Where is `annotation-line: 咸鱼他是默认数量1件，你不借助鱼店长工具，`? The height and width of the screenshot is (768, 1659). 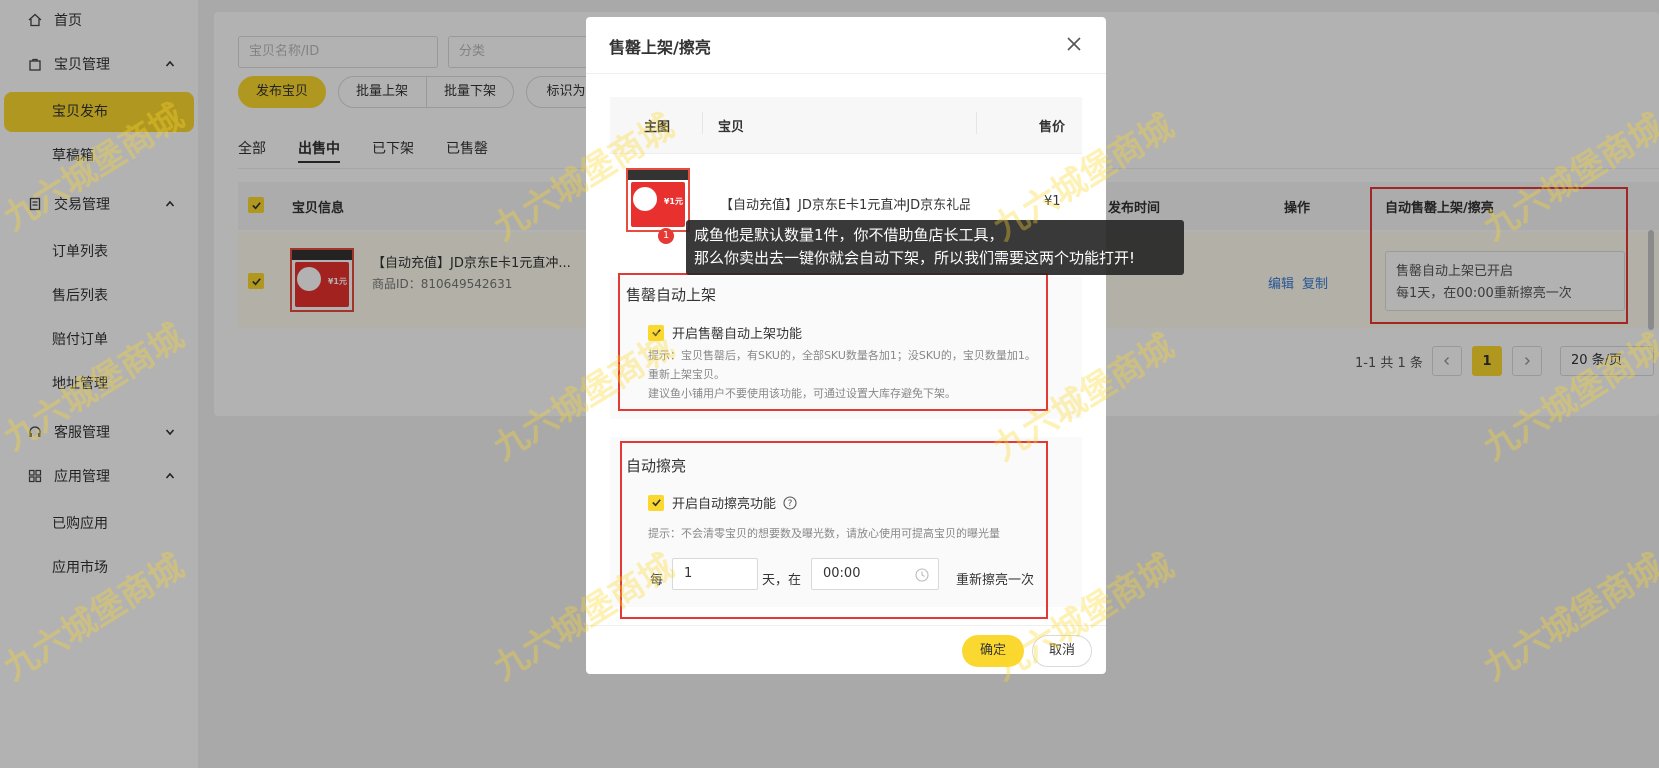 annotation-line: 咸鱼他是默认数量1件，你不借助鱼店长工具， is located at coordinates (849, 235).